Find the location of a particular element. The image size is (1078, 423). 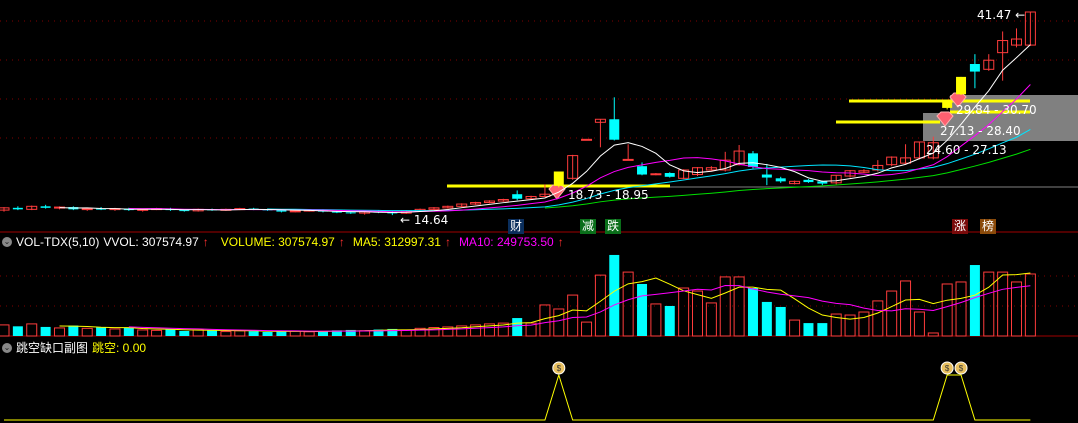

gap-label-1: 18.73 - 18.95 is located at coordinates (608, 195).